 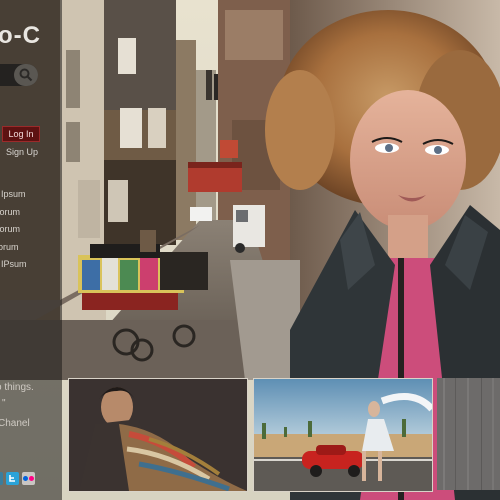 I want to click on quote-mark: ", so click(x=4, y=403).